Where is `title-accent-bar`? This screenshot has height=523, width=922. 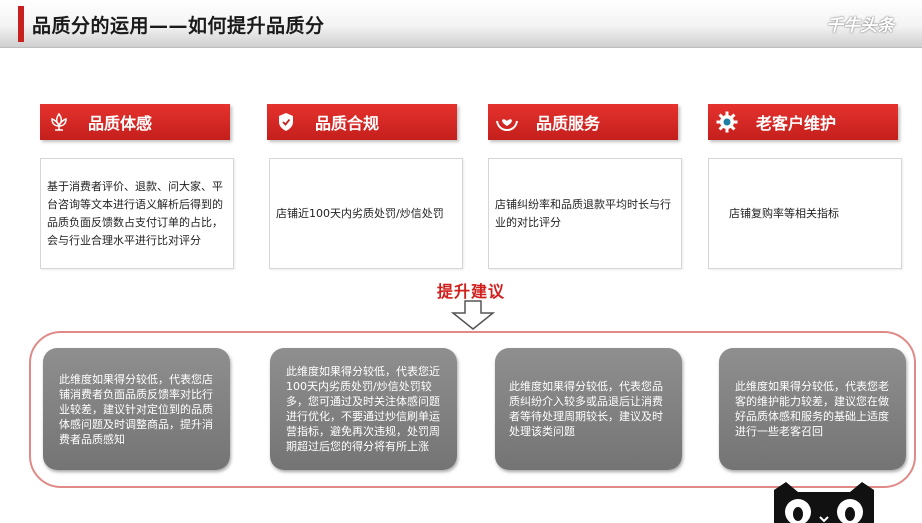 title-accent-bar is located at coordinates (21, 24).